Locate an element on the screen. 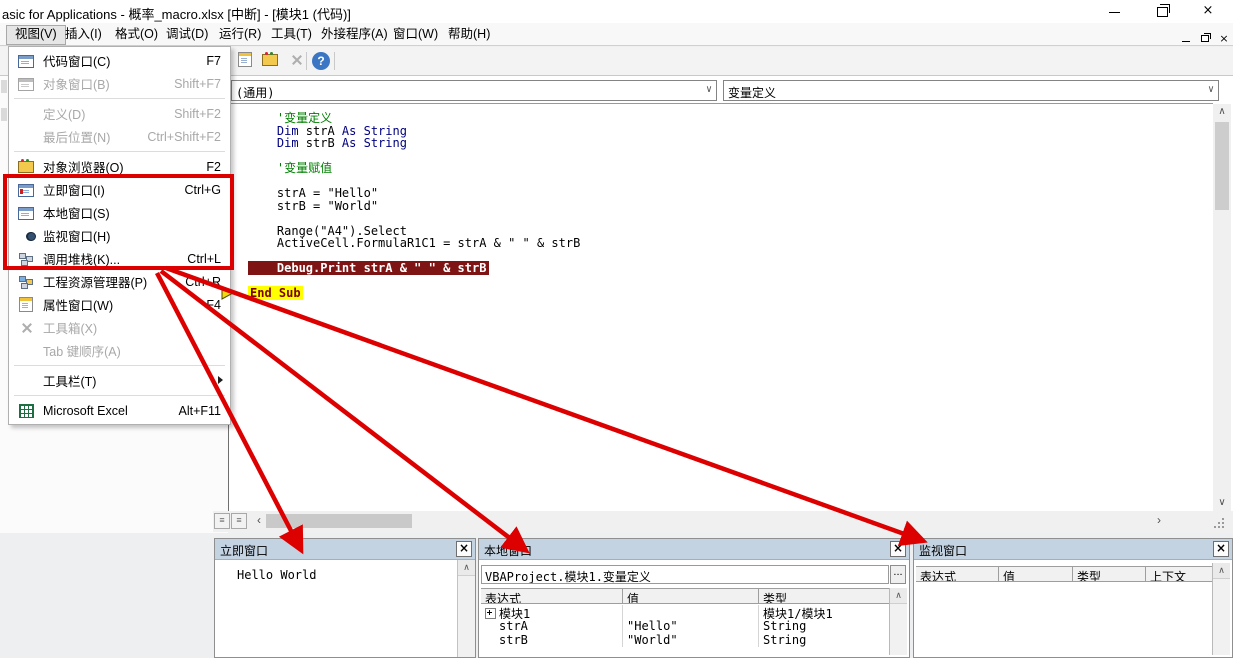 Image resolution: width=1233 pixels, height=658 pixels. menu-item-immediate-window: 立即窗口(I) Ctrl+G is located at coordinates (119, 189).